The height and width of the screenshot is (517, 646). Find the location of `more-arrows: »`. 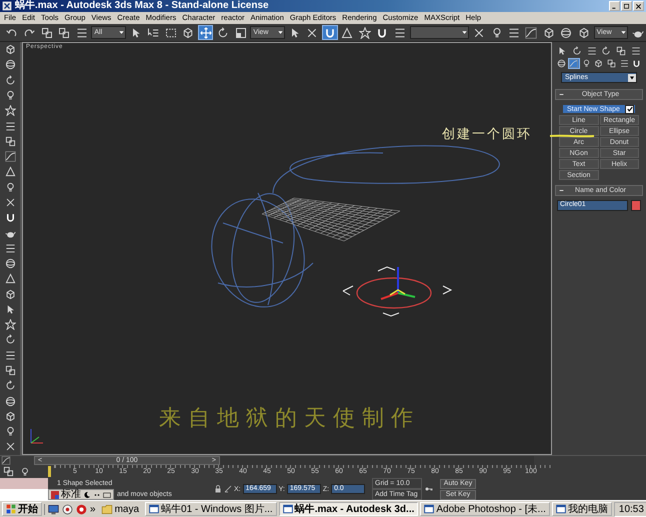

more-arrows: » is located at coordinates (93, 509).